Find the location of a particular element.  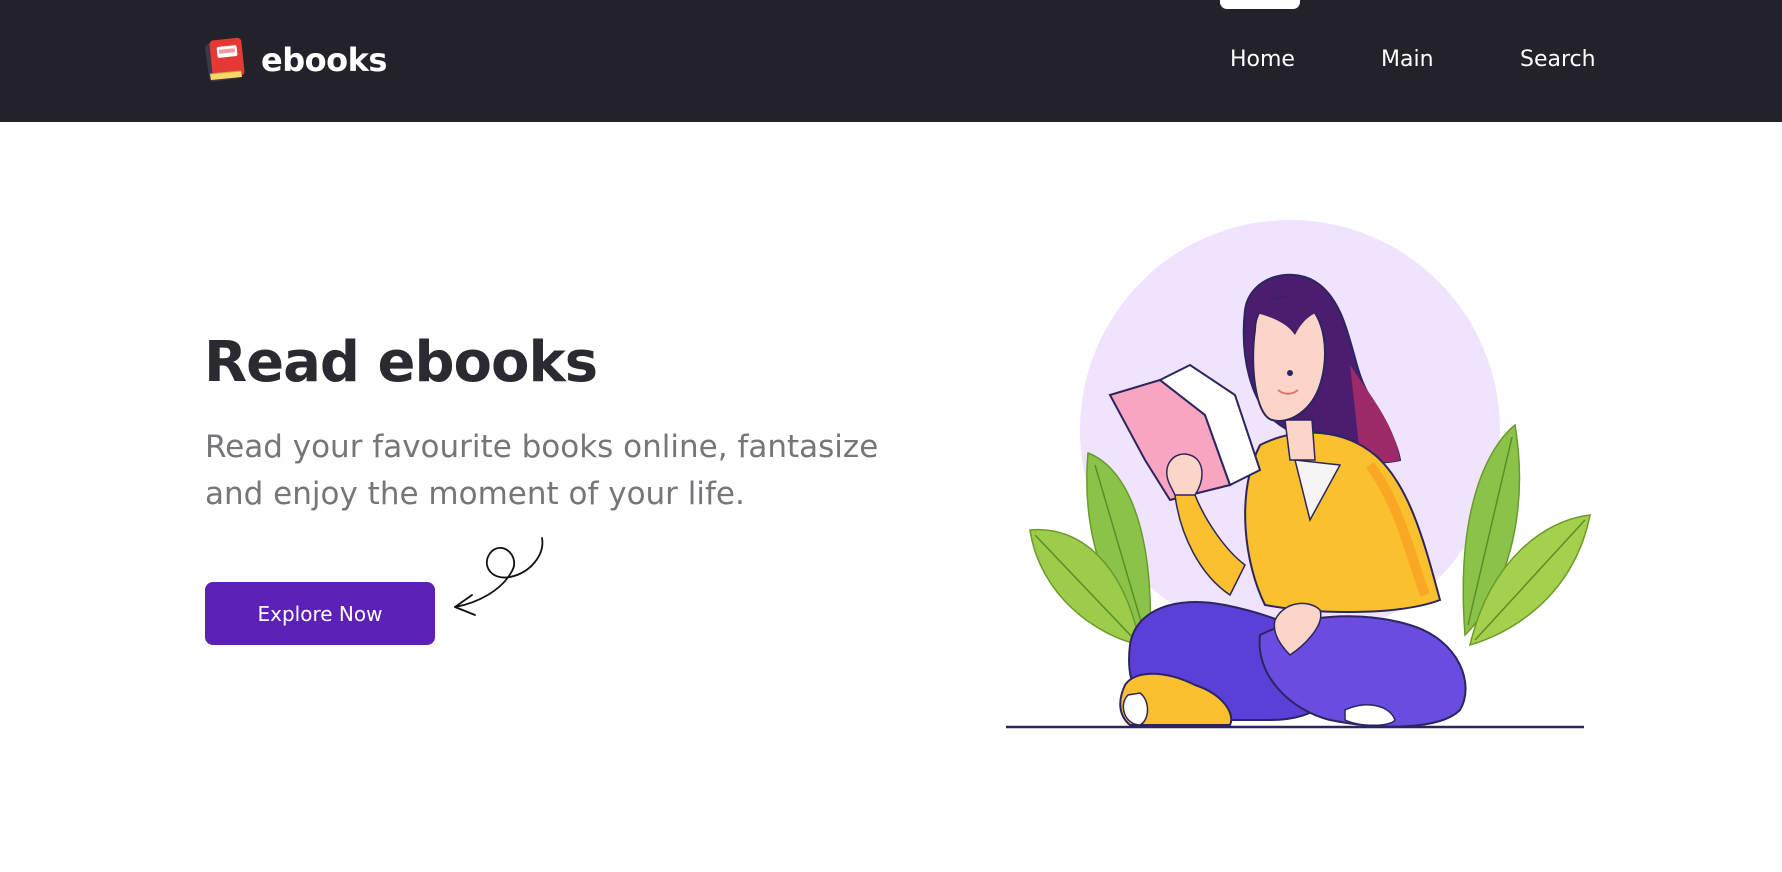

explore-now-button: Explore Now is located at coordinates (320, 613).